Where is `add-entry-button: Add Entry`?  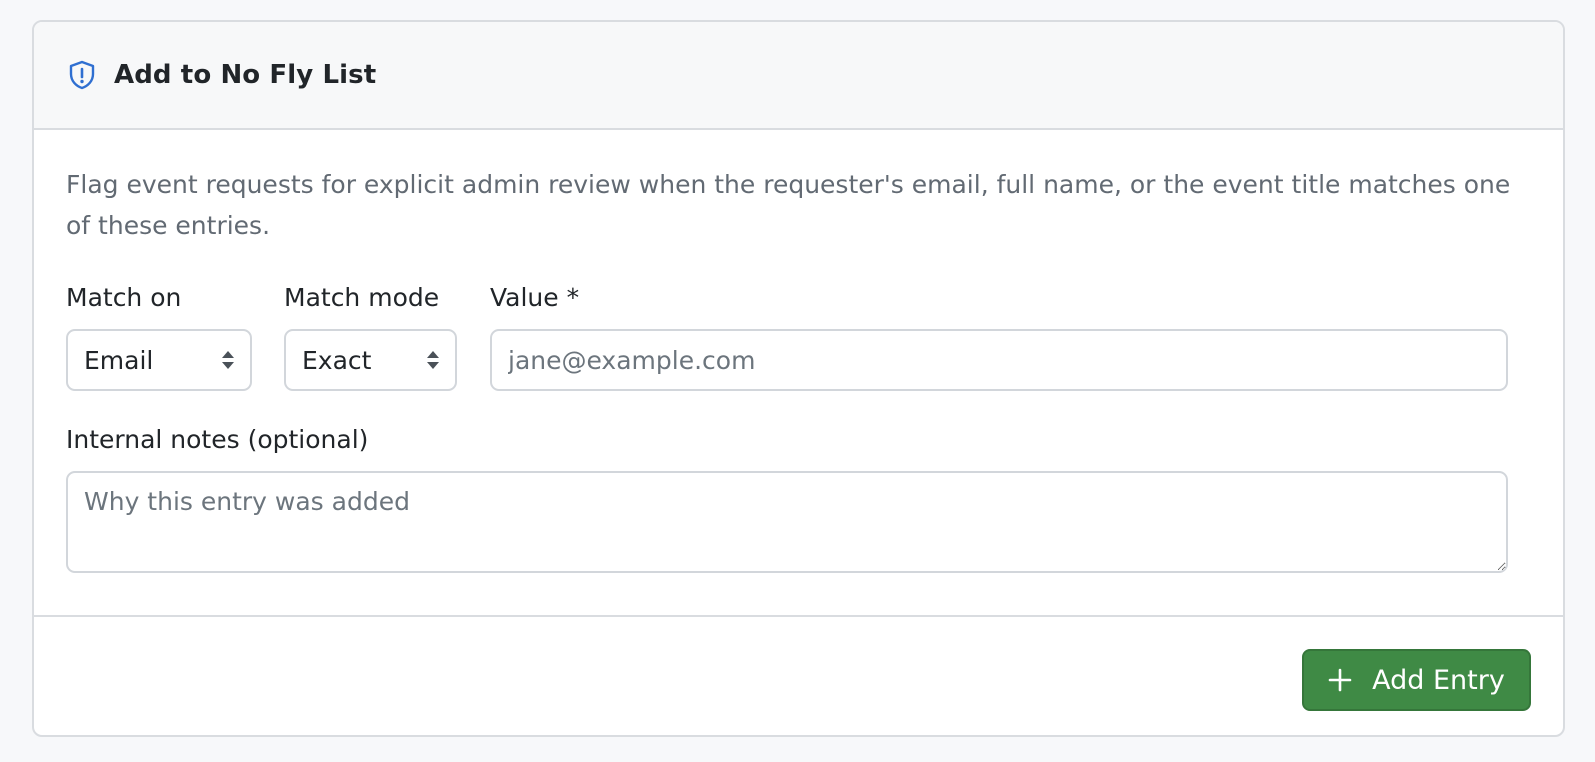
add-entry-button: Add Entry is located at coordinates (1416, 680).